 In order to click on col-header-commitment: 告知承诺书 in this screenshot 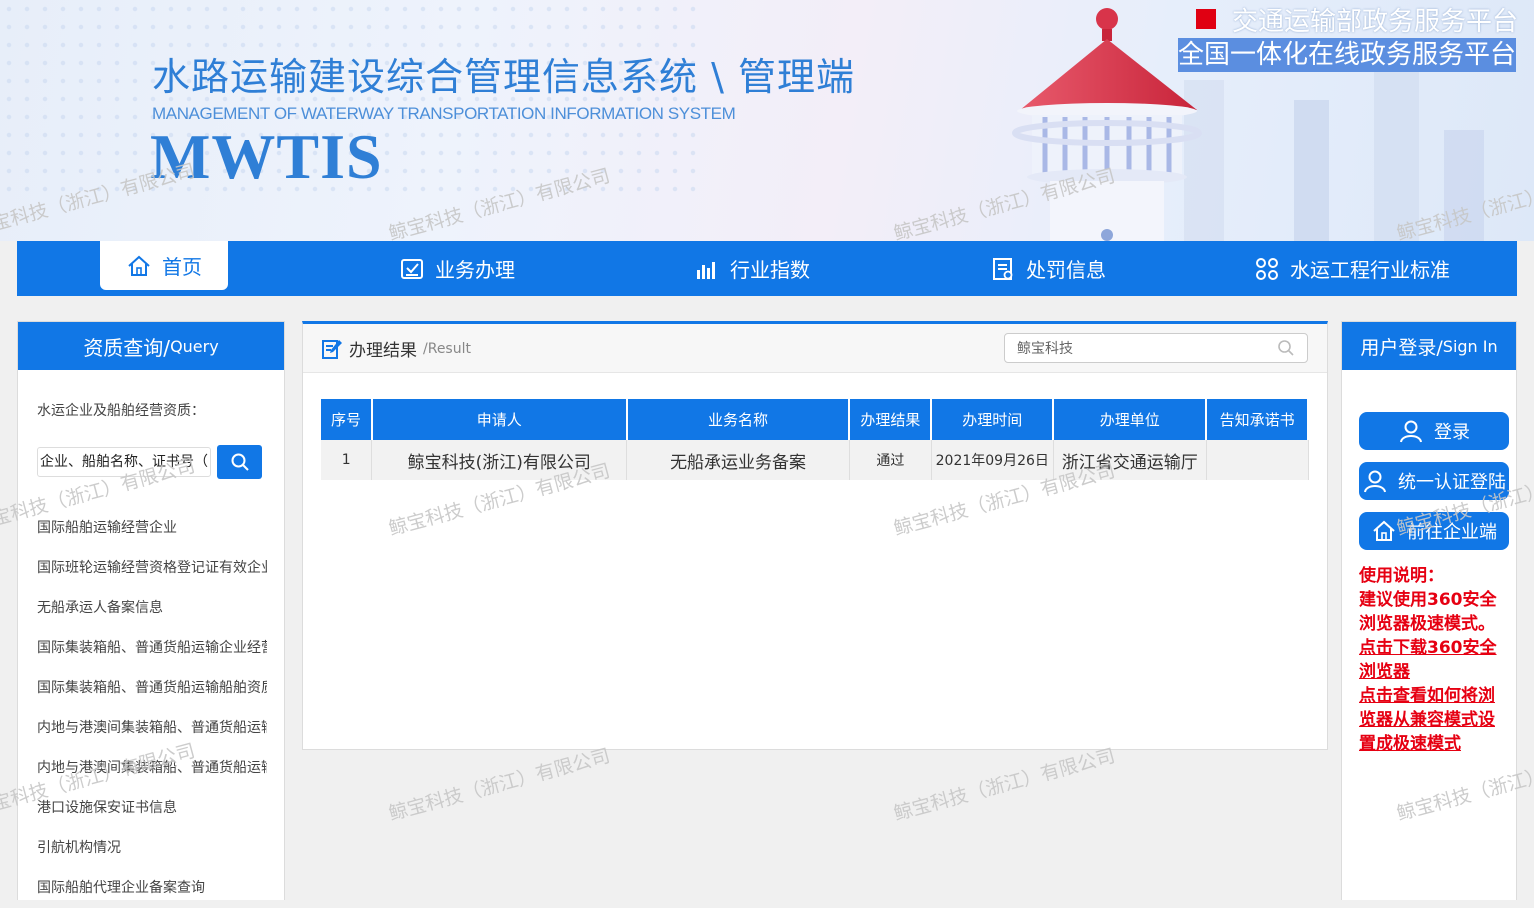, I will do `click(1257, 419)`.